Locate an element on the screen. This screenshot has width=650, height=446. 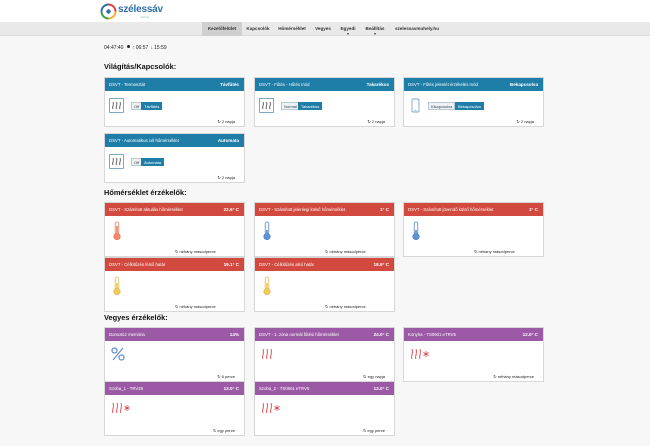
brand-logo: szélessáv műhely is located at coordinates (133, 11).